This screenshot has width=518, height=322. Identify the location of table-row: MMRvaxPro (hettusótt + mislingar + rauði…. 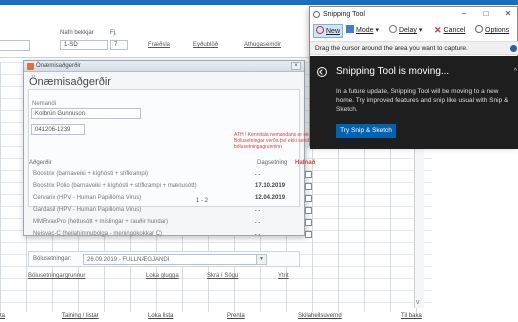
(172, 223).